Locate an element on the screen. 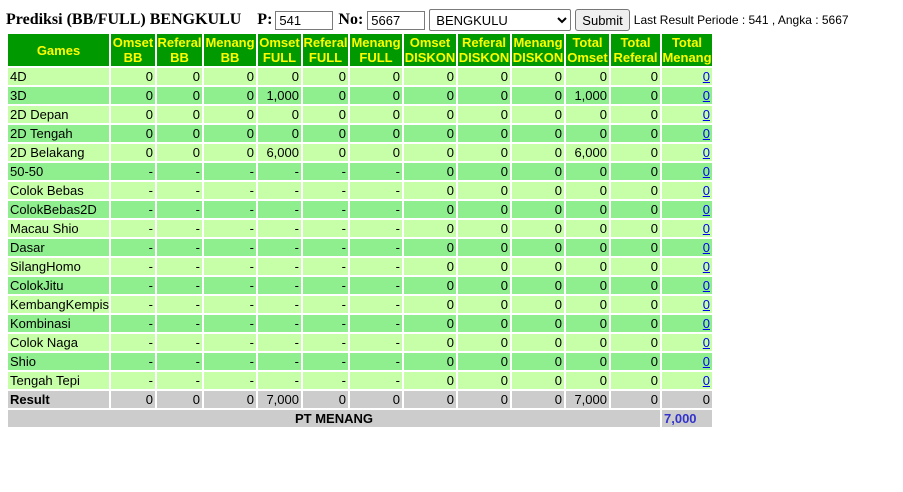  game-name-cell: 2D Belakang is located at coordinates (58, 152).